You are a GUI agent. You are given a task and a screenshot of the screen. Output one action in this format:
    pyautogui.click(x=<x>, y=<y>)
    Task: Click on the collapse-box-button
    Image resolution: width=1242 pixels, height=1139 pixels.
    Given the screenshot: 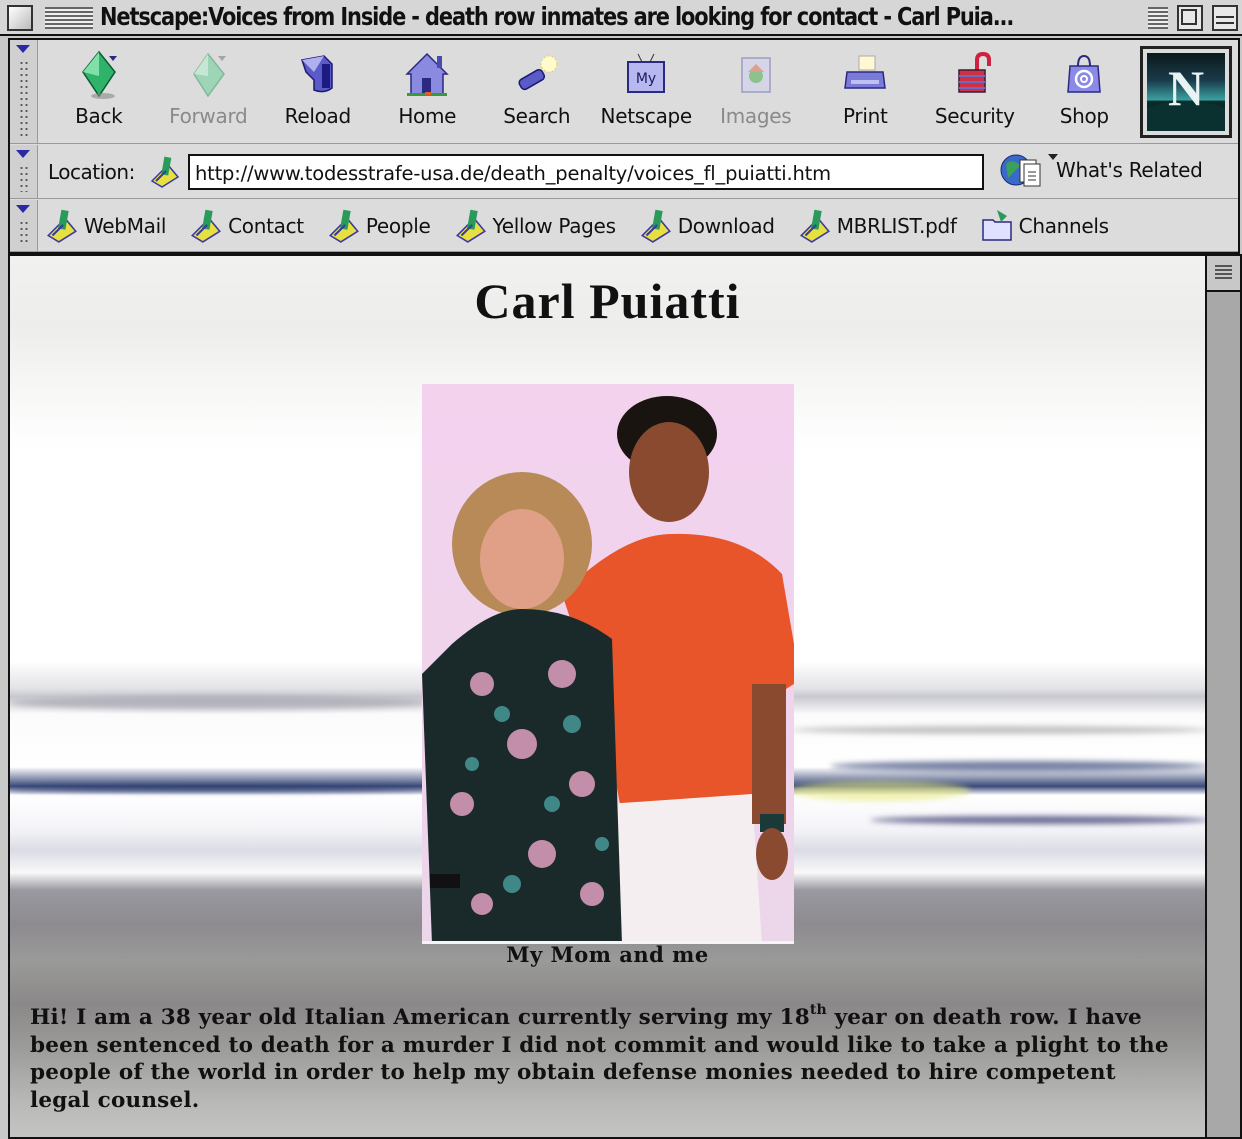 What is the action you would take?
    pyautogui.click(x=1225, y=18)
    